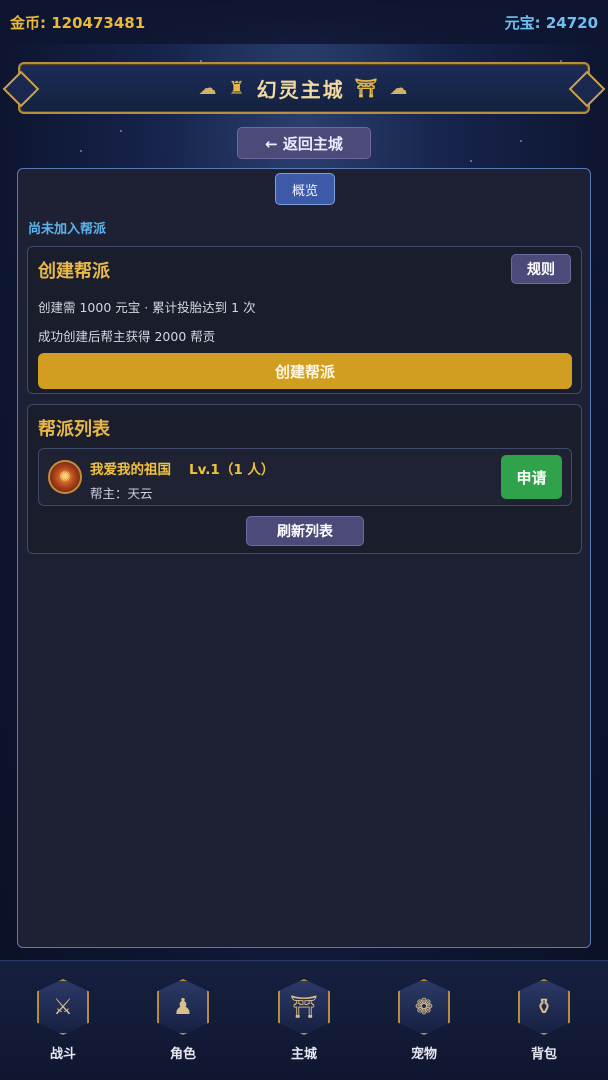 Image resolution: width=608 pixels, height=1080 pixels. What do you see at coordinates (63, 1007) in the screenshot?
I see `crossed-swords-icon: ⚔` at bounding box center [63, 1007].